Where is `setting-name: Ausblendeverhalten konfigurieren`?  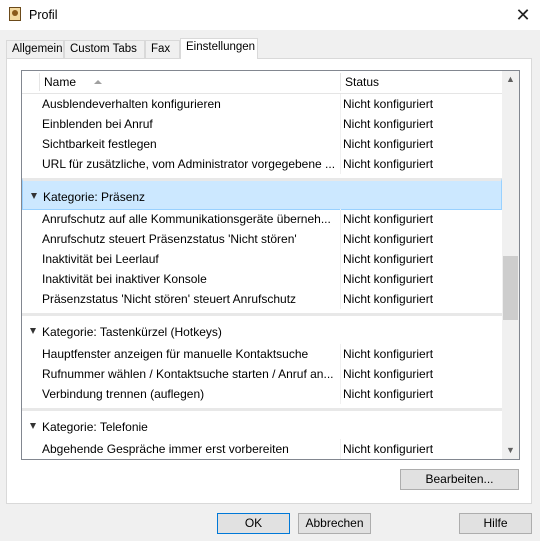
setting-name: Ausblendeverhalten konfigurieren is located at coordinates (131, 104).